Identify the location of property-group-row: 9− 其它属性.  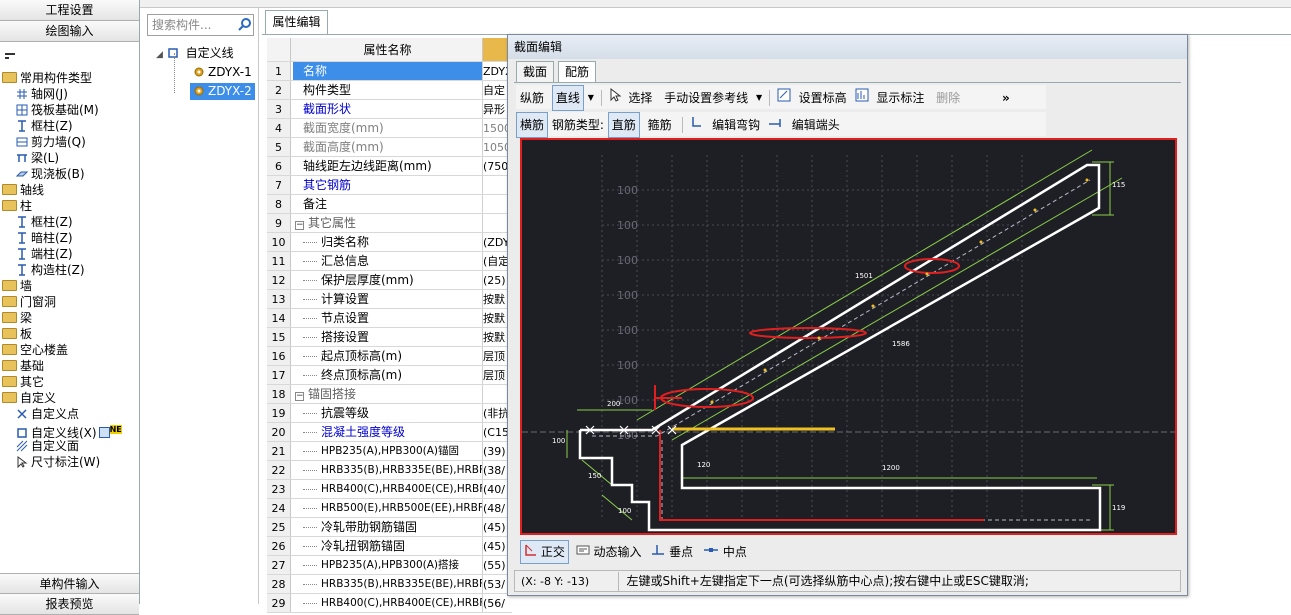
(389, 223).